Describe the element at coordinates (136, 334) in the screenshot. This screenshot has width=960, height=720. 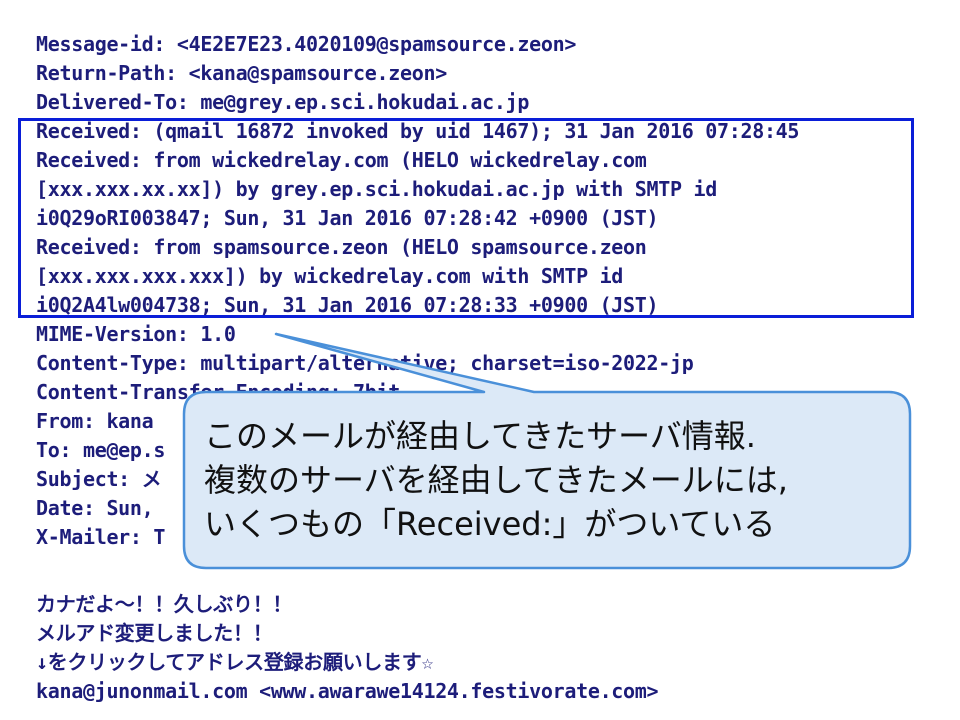
I see `header-mime-version: MIME-Version: 1.0` at that location.